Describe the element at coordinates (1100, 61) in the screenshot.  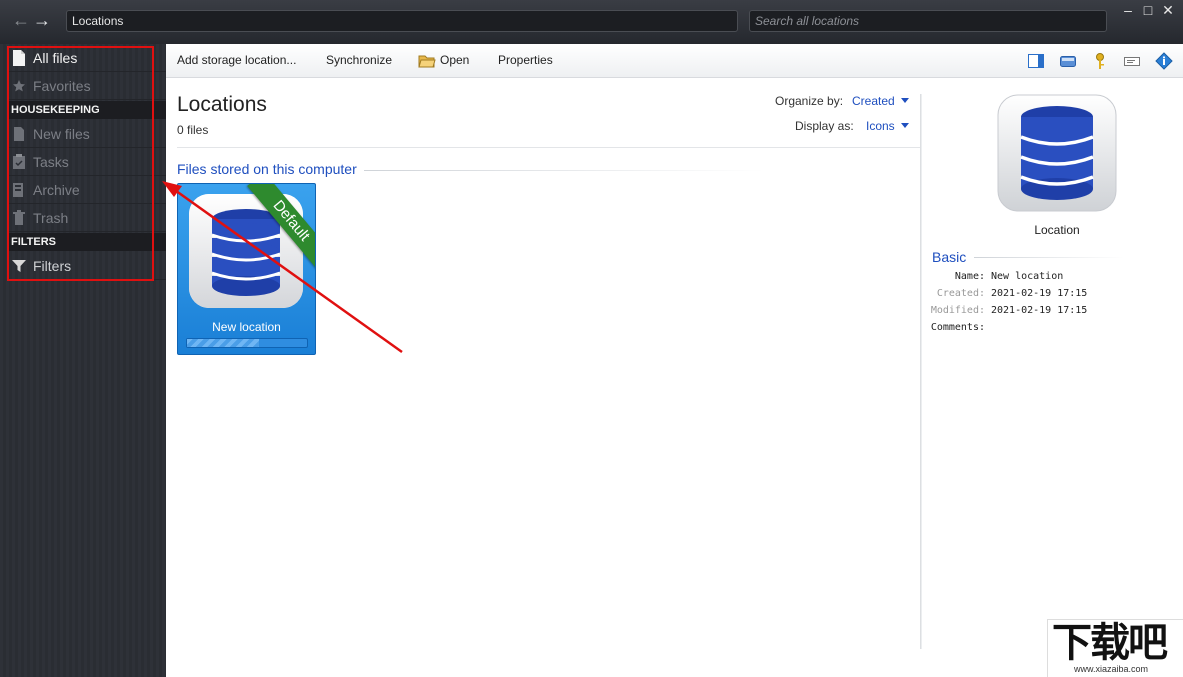
I see `key-icon` at that location.